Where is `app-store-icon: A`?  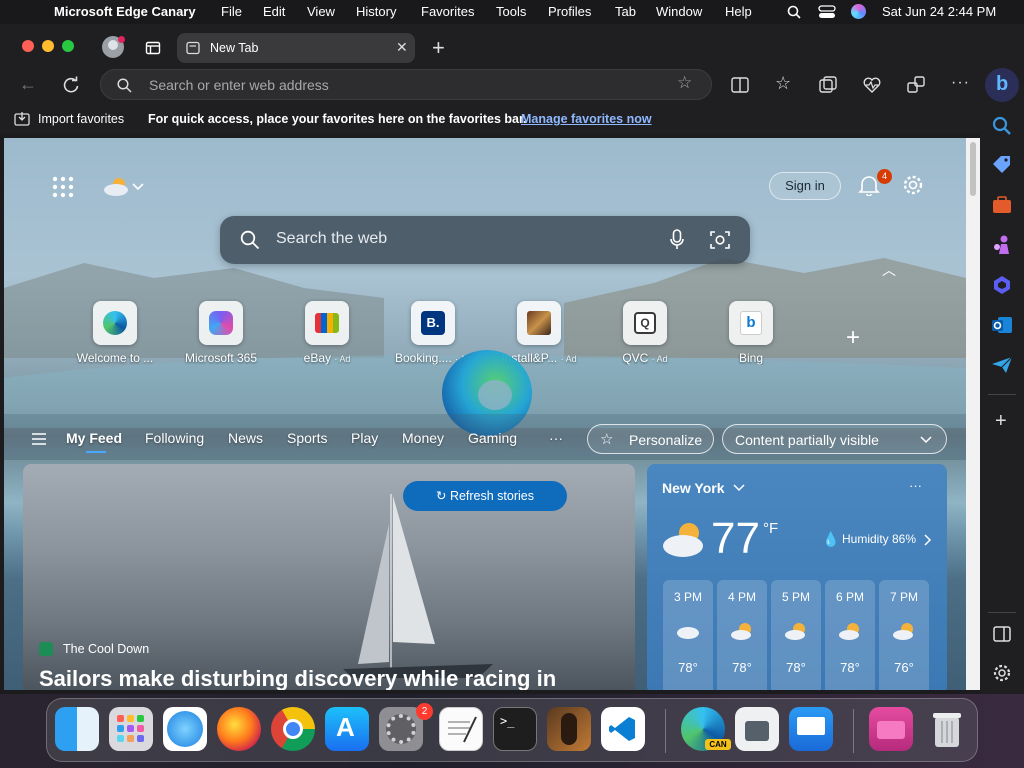
app-store-icon: A is located at coordinates (347, 729).